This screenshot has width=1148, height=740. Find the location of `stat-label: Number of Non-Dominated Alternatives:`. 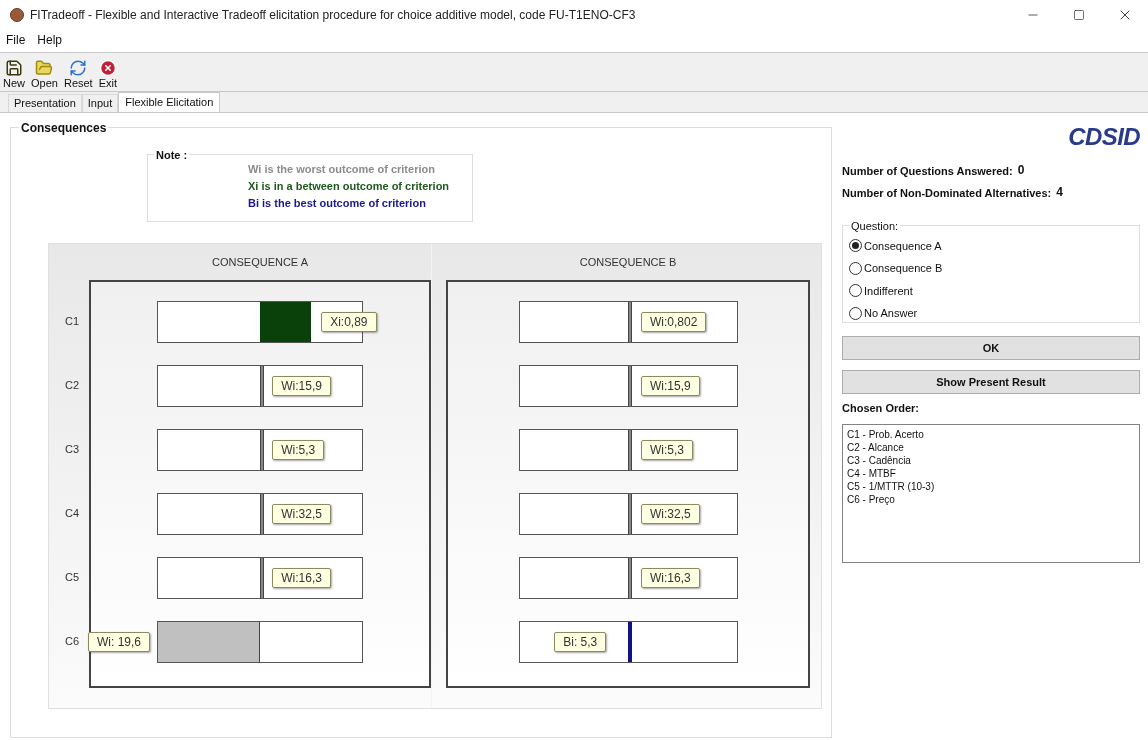

stat-label: Number of Non-Dominated Alternatives: is located at coordinates (947, 193).